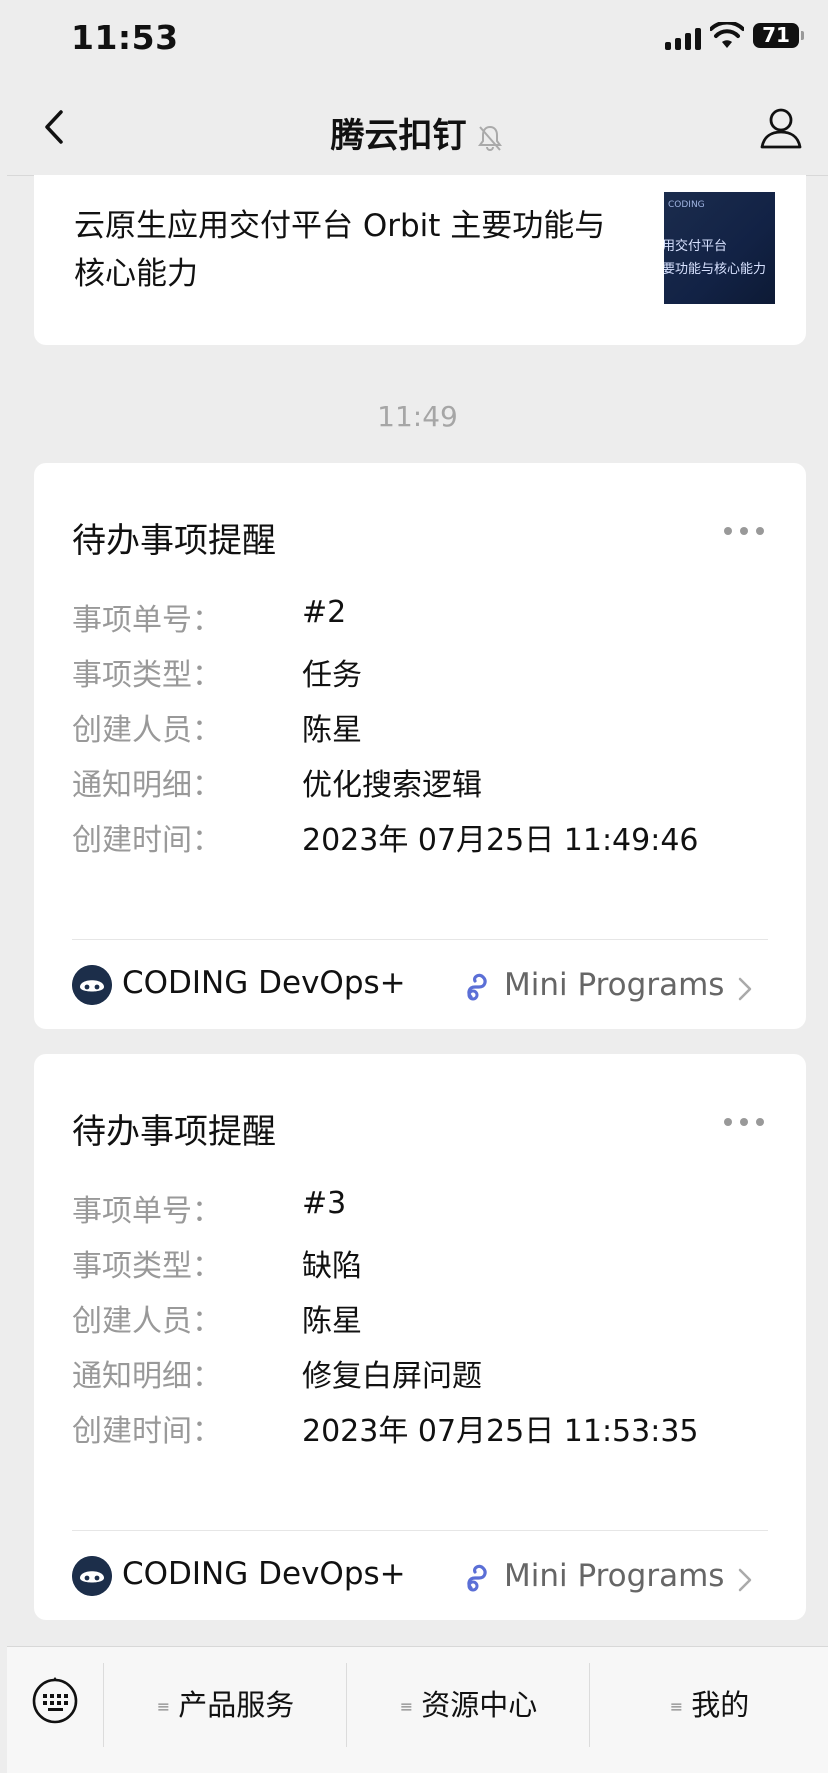  What do you see at coordinates (340, 250) in the screenshot?
I see `article-title: 云原生应用交付平台 Orbit 主要功能与核心能力` at bounding box center [340, 250].